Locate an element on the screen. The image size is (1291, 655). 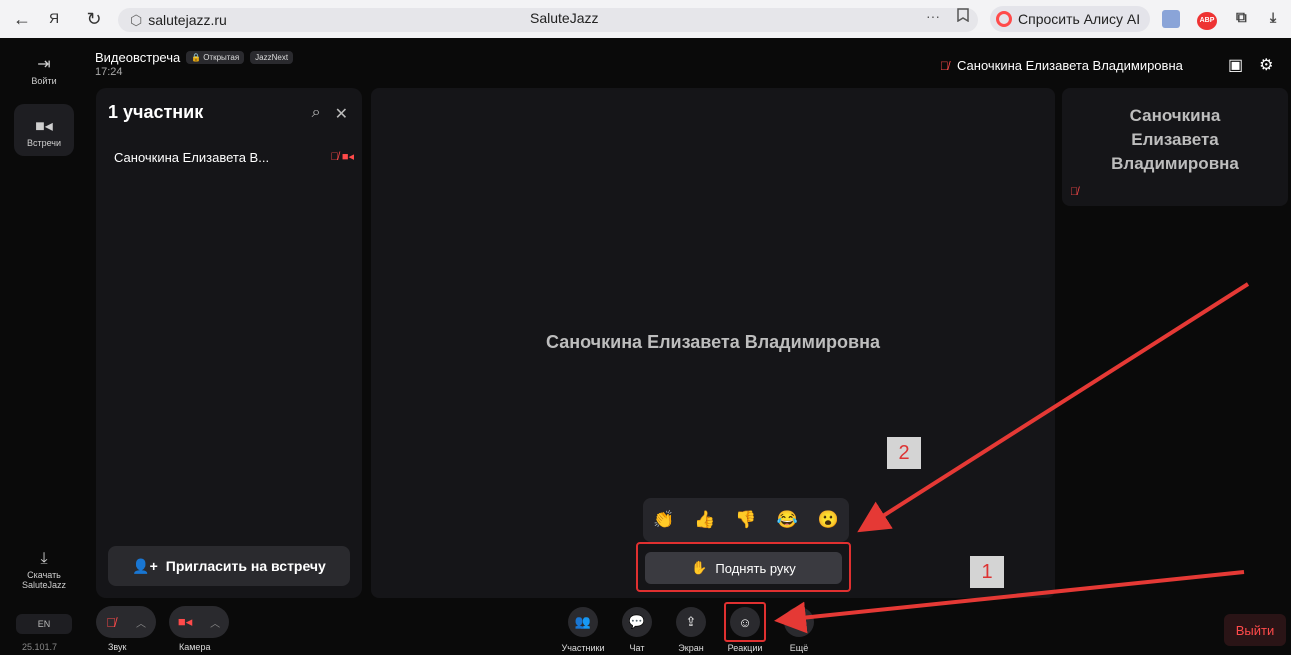
login-icon: ⇥ is located at coordinates (44, 64).